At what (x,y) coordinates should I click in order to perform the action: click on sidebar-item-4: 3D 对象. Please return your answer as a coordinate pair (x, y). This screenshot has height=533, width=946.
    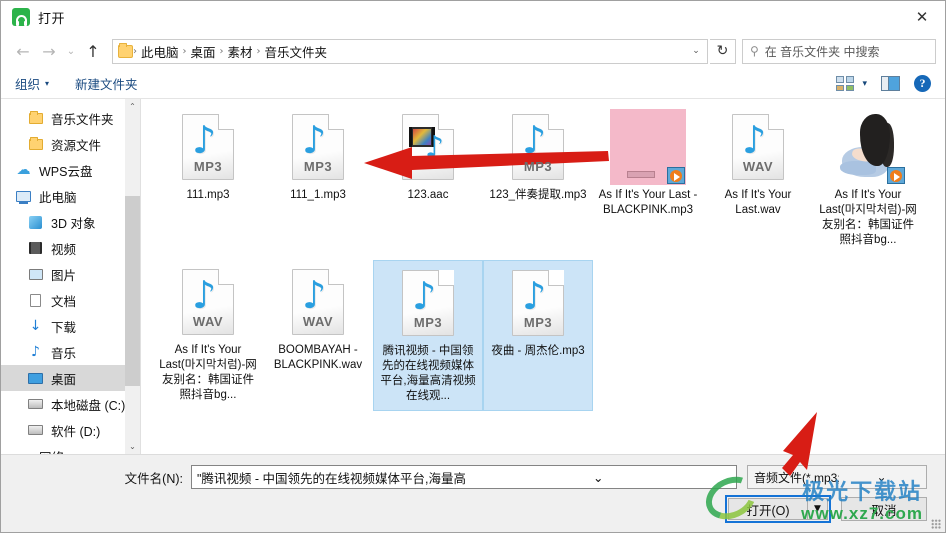
    Looking at the image, I should click on (70, 222).